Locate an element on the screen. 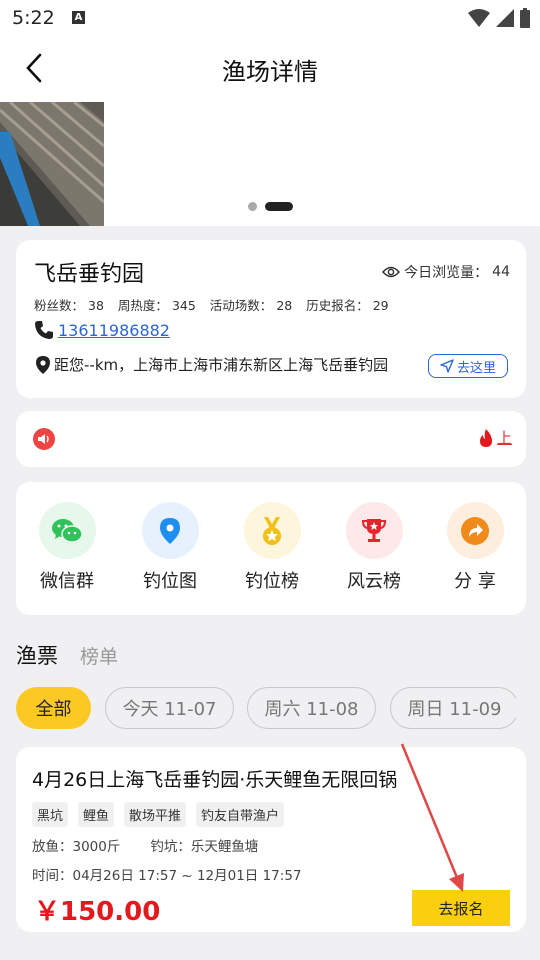 The height and width of the screenshot is (960, 540). signal-icon is located at coordinates (505, 18).